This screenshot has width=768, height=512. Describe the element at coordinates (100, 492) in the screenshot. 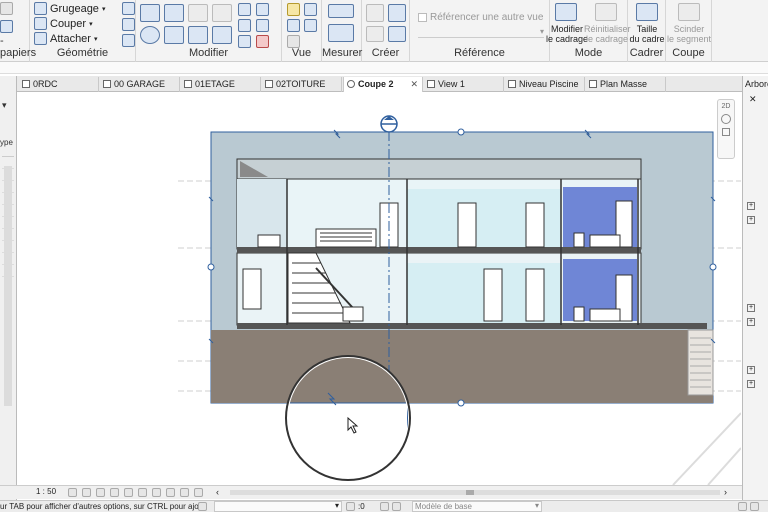

I see `sun-path-icon` at that location.